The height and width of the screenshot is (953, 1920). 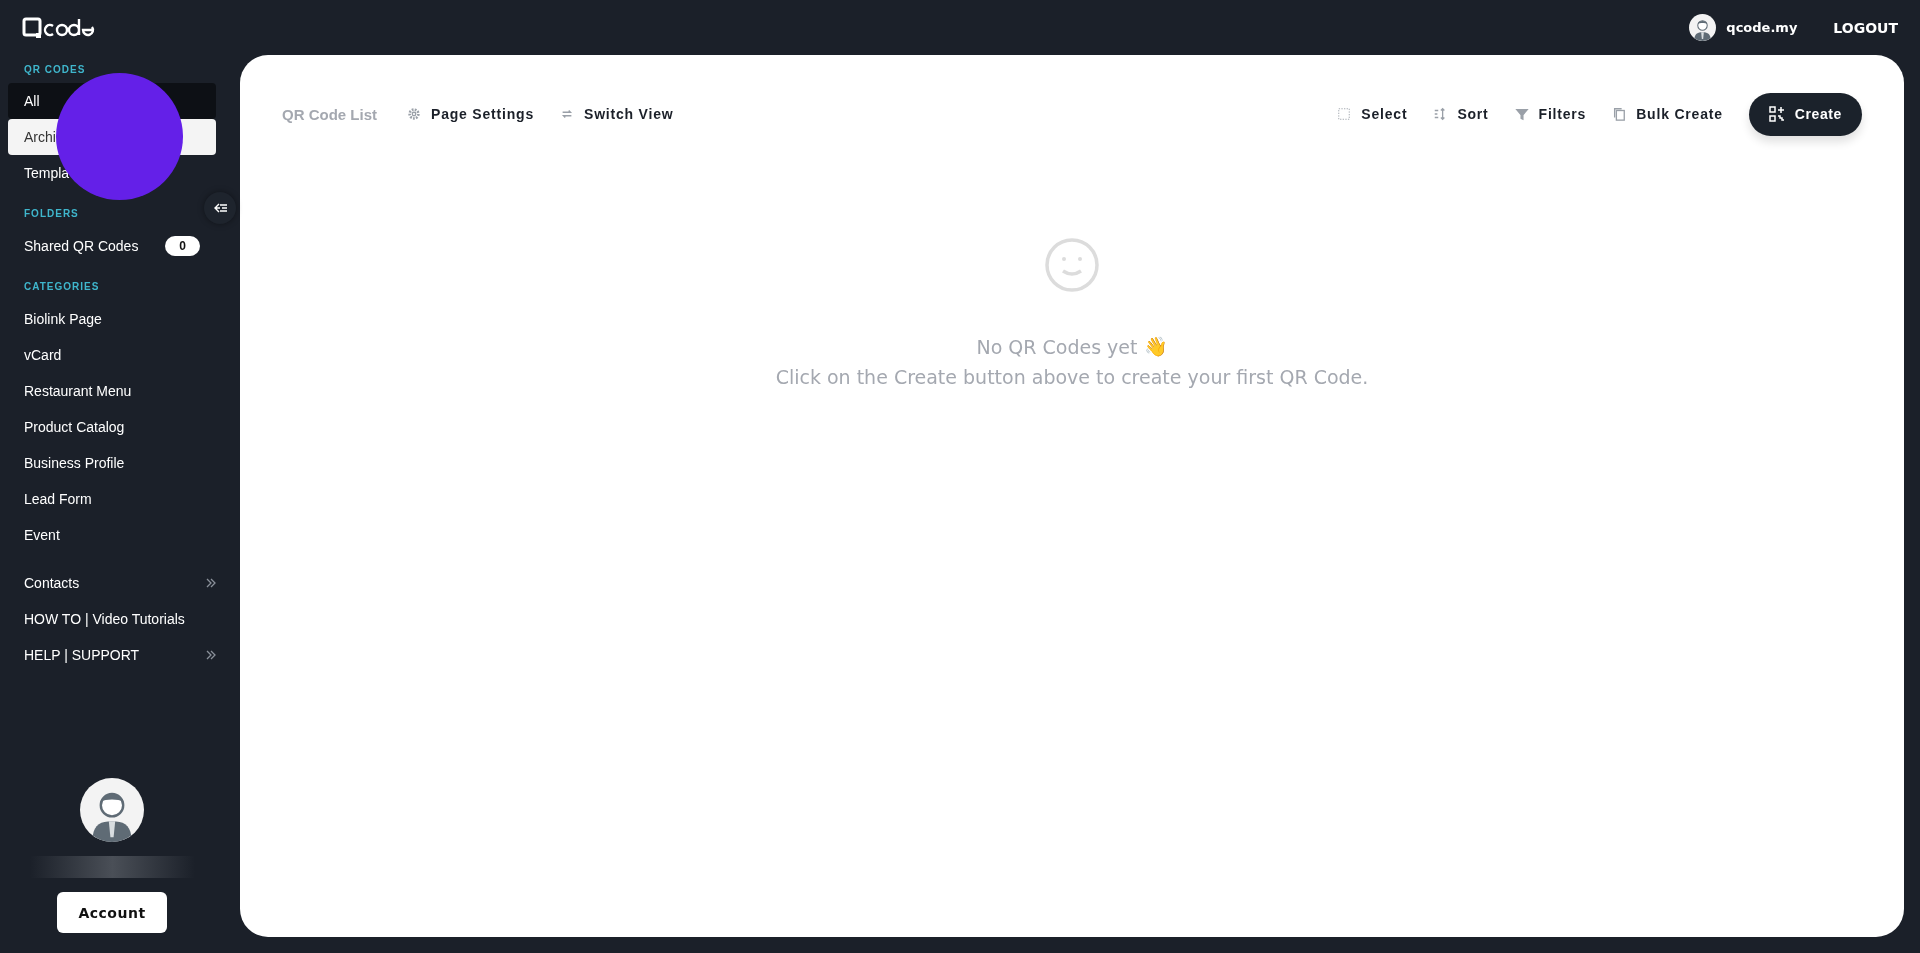 What do you see at coordinates (1344, 114) in the screenshot?
I see `dotted-square-icon` at bounding box center [1344, 114].